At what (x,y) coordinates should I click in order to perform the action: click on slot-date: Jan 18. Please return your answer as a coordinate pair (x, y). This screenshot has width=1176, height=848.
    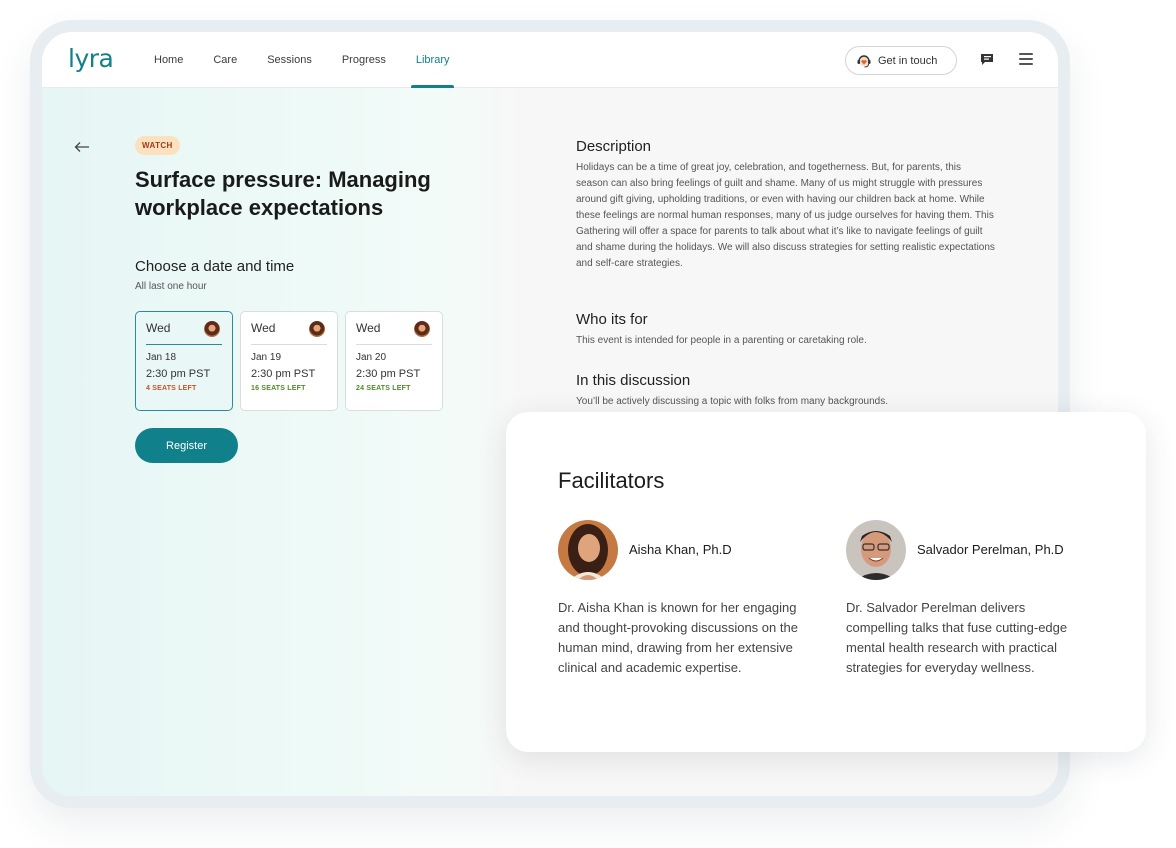
    Looking at the image, I should click on (161, 357).